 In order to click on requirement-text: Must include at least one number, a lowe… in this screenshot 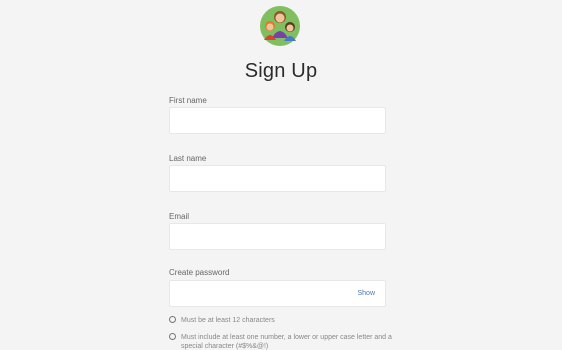, I will do `click(286, 342)`.